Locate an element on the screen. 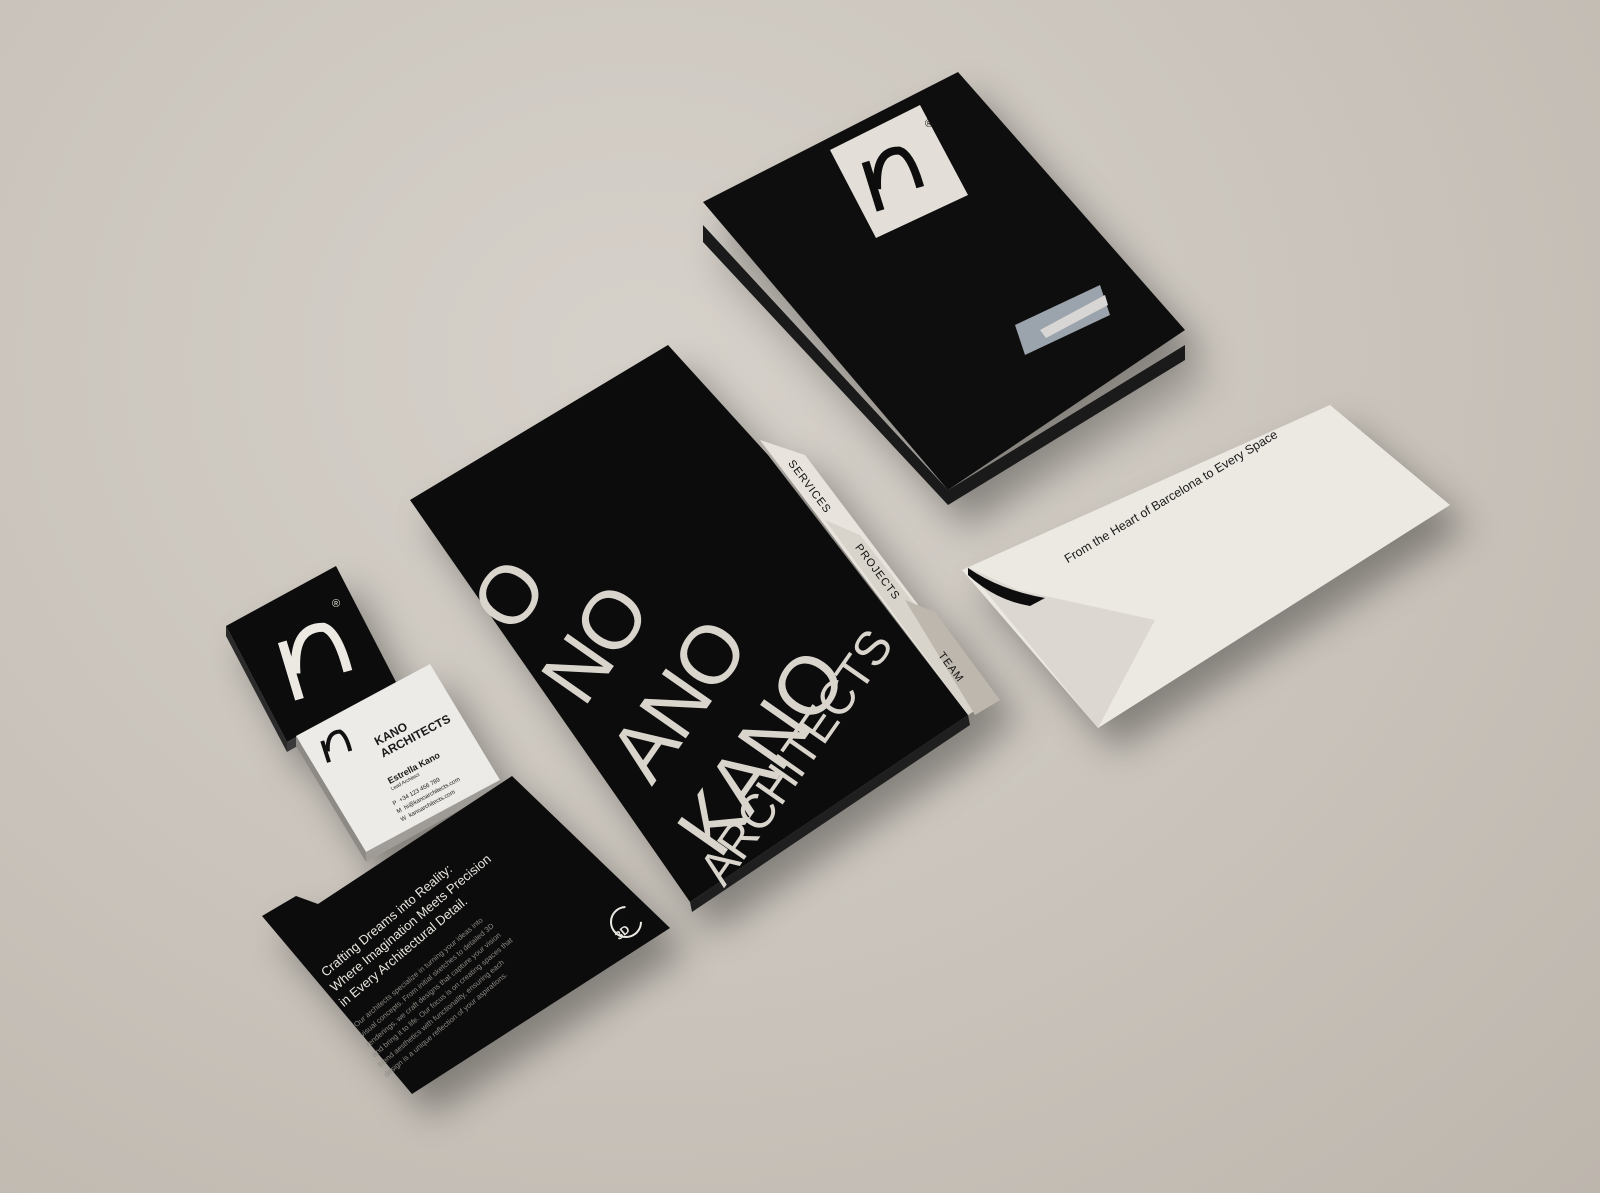  tab-services: SERVICES is located at coordinates (809, 487).